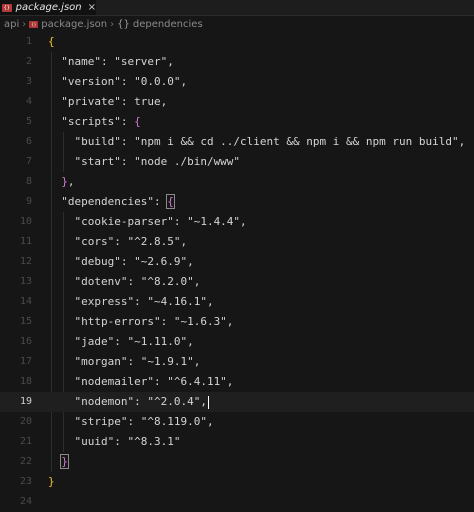 This screenshot has height=512, width=474. What do you see at coordinates (74, 24) in the screenshot?
I see `breadcrumb-file-label: package.json` at bounding box center [74, 24].